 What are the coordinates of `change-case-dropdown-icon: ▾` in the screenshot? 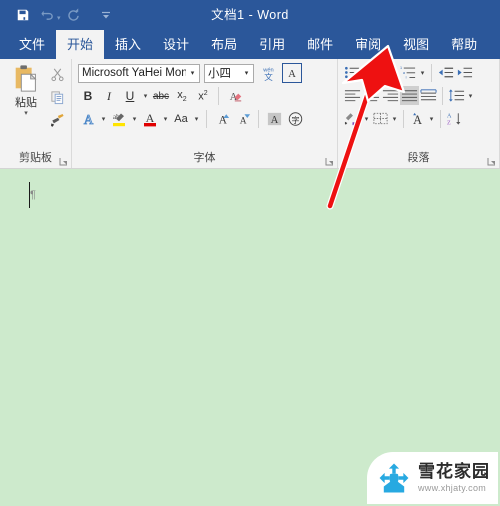 It's located at (196, 119).